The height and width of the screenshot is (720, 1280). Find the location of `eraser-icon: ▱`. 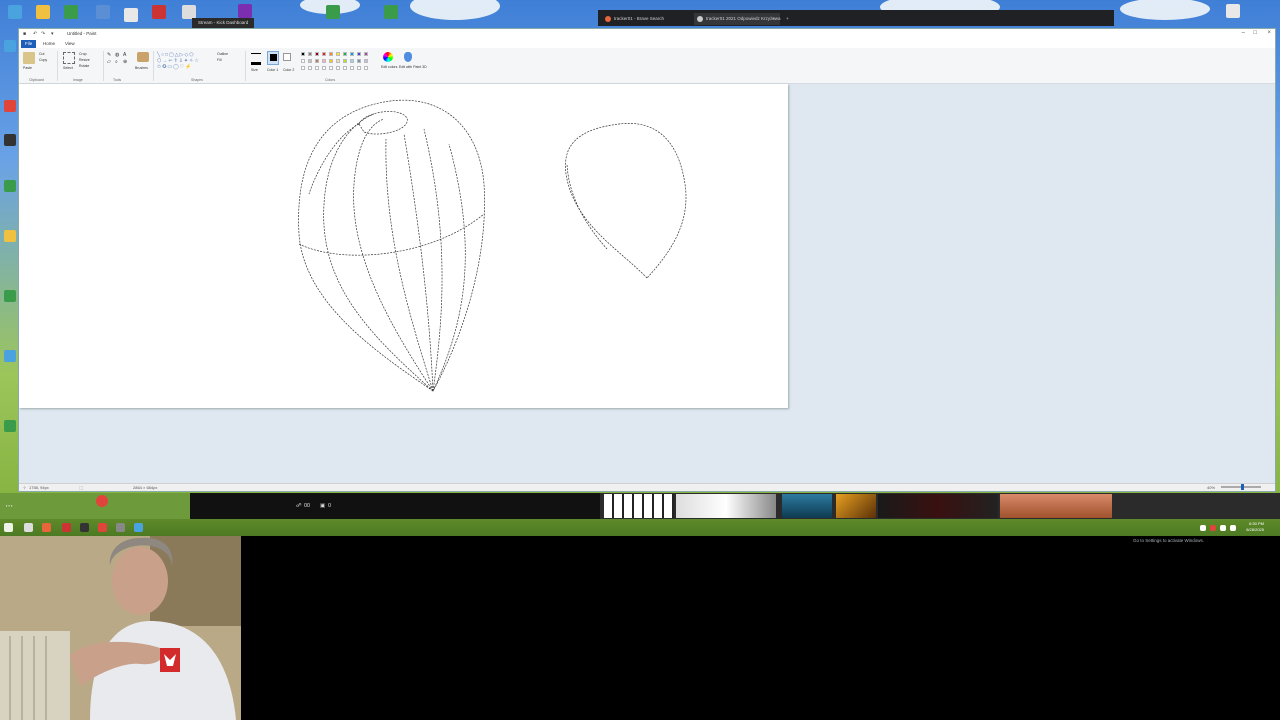

eraser-icon: ▱ is located at coordinates (109, 62).